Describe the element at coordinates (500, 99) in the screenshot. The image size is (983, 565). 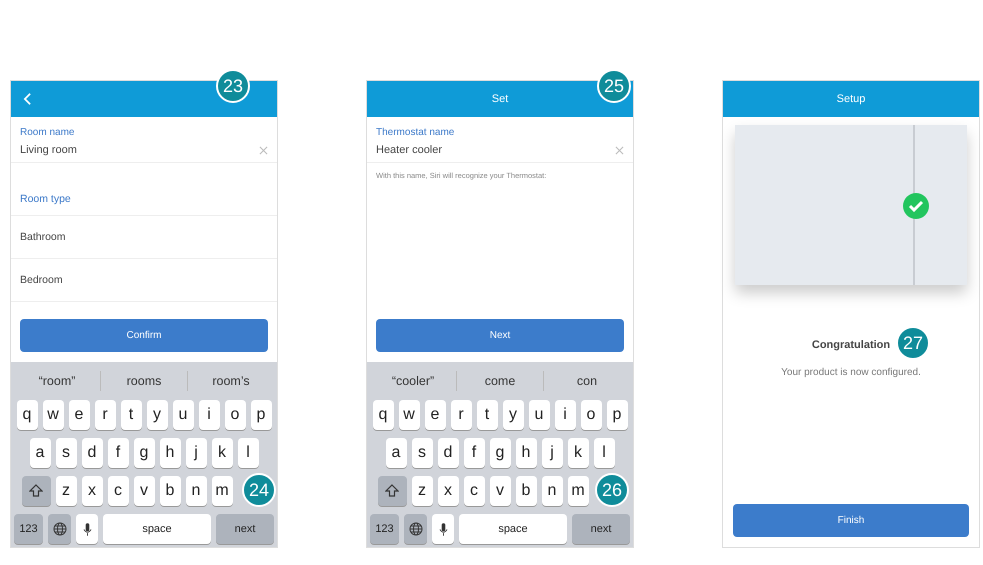
I see `screen-title: Set` at that location.